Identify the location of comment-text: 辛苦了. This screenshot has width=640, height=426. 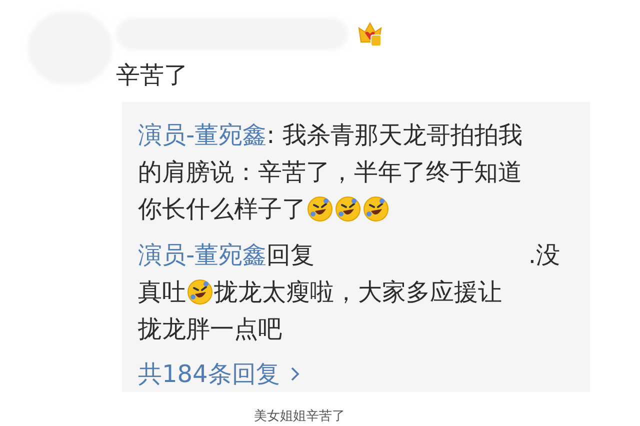
(152, 75).